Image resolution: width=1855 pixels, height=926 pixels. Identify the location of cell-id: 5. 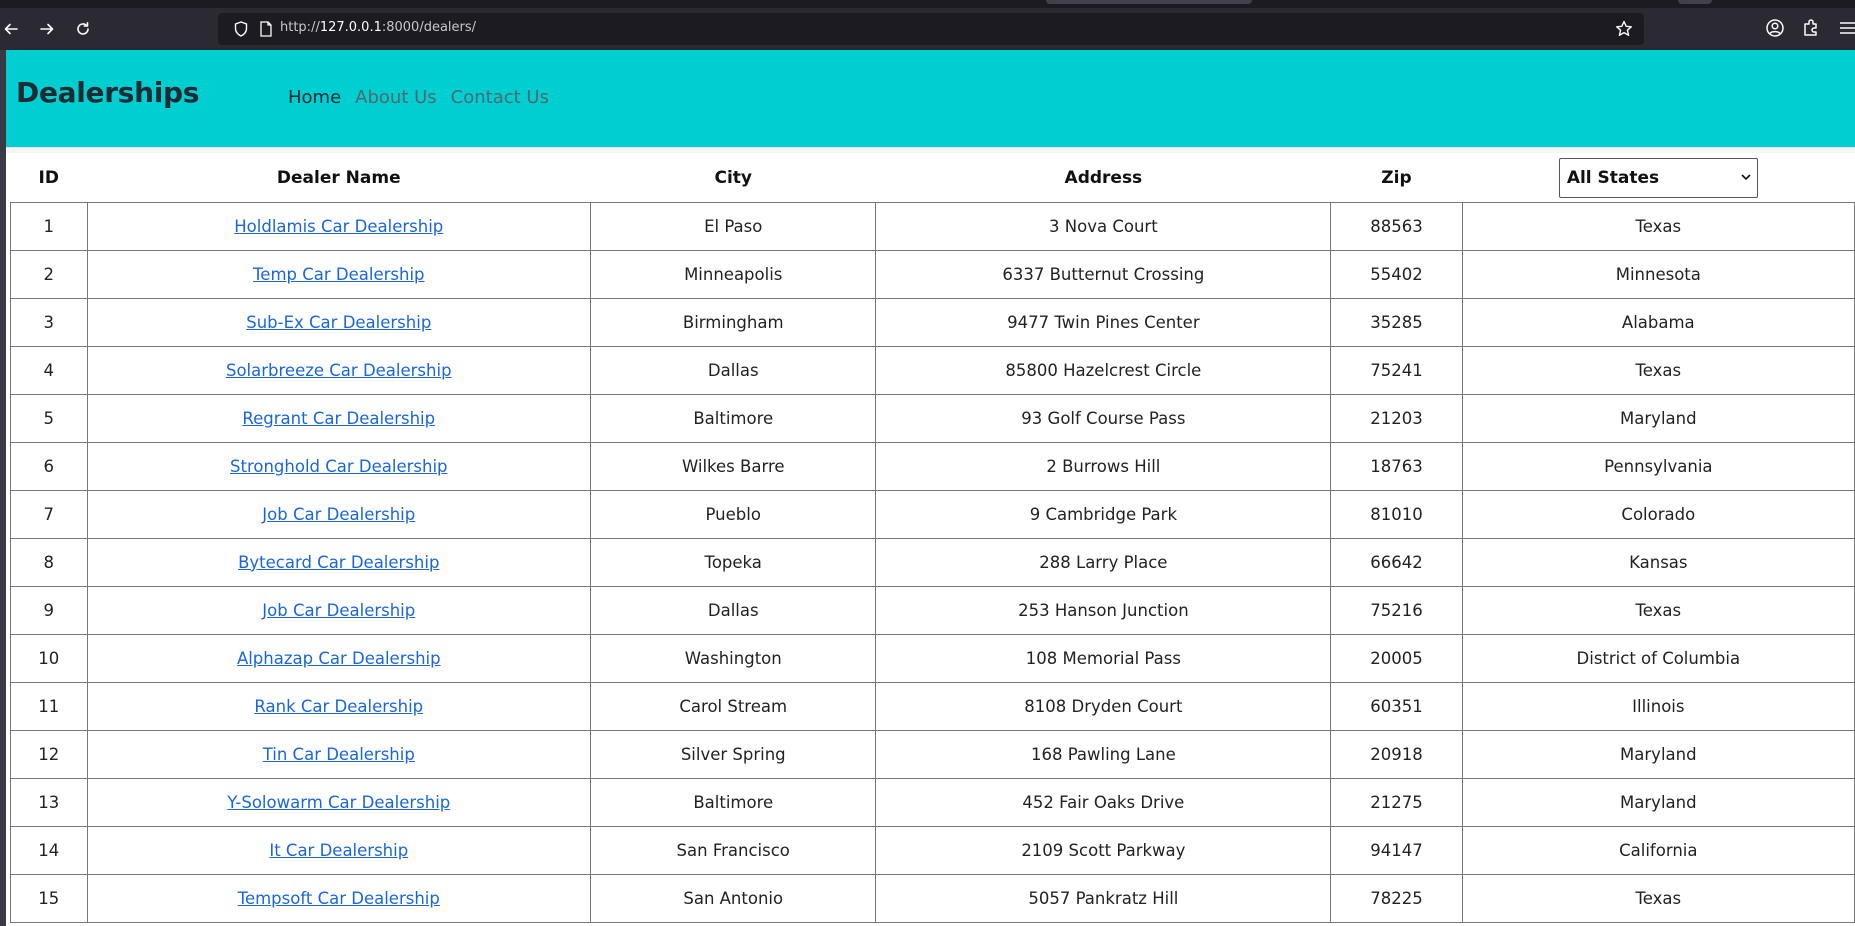
(49, 418).